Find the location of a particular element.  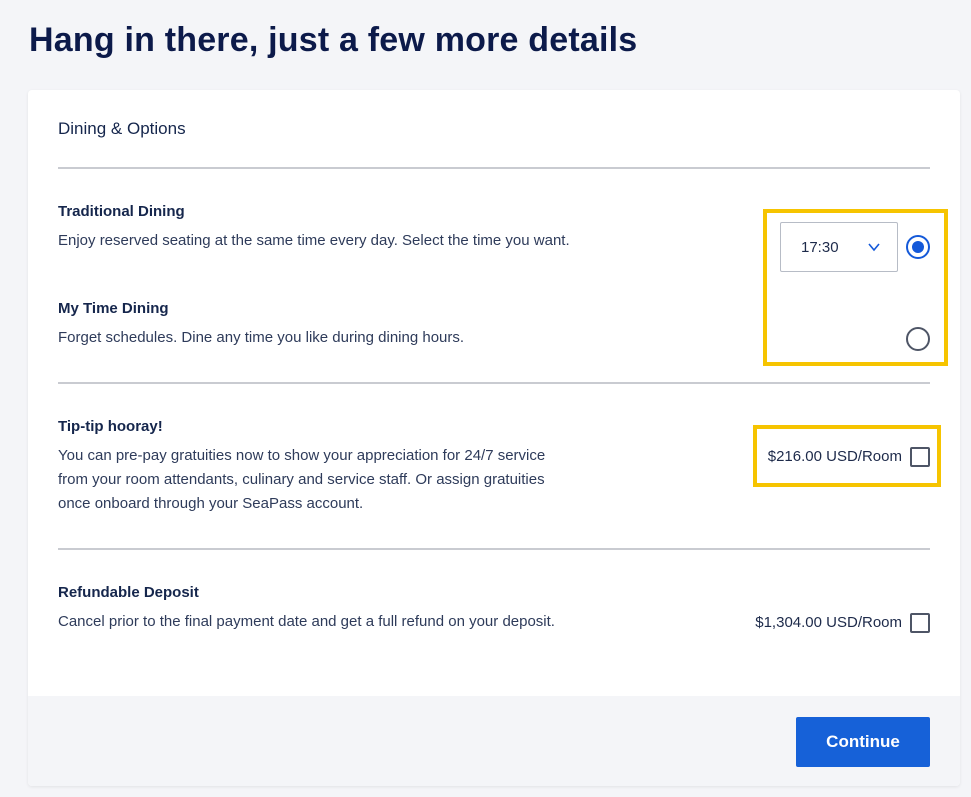

dining-time-value: 17:30 is located at coordinates (820, 247).